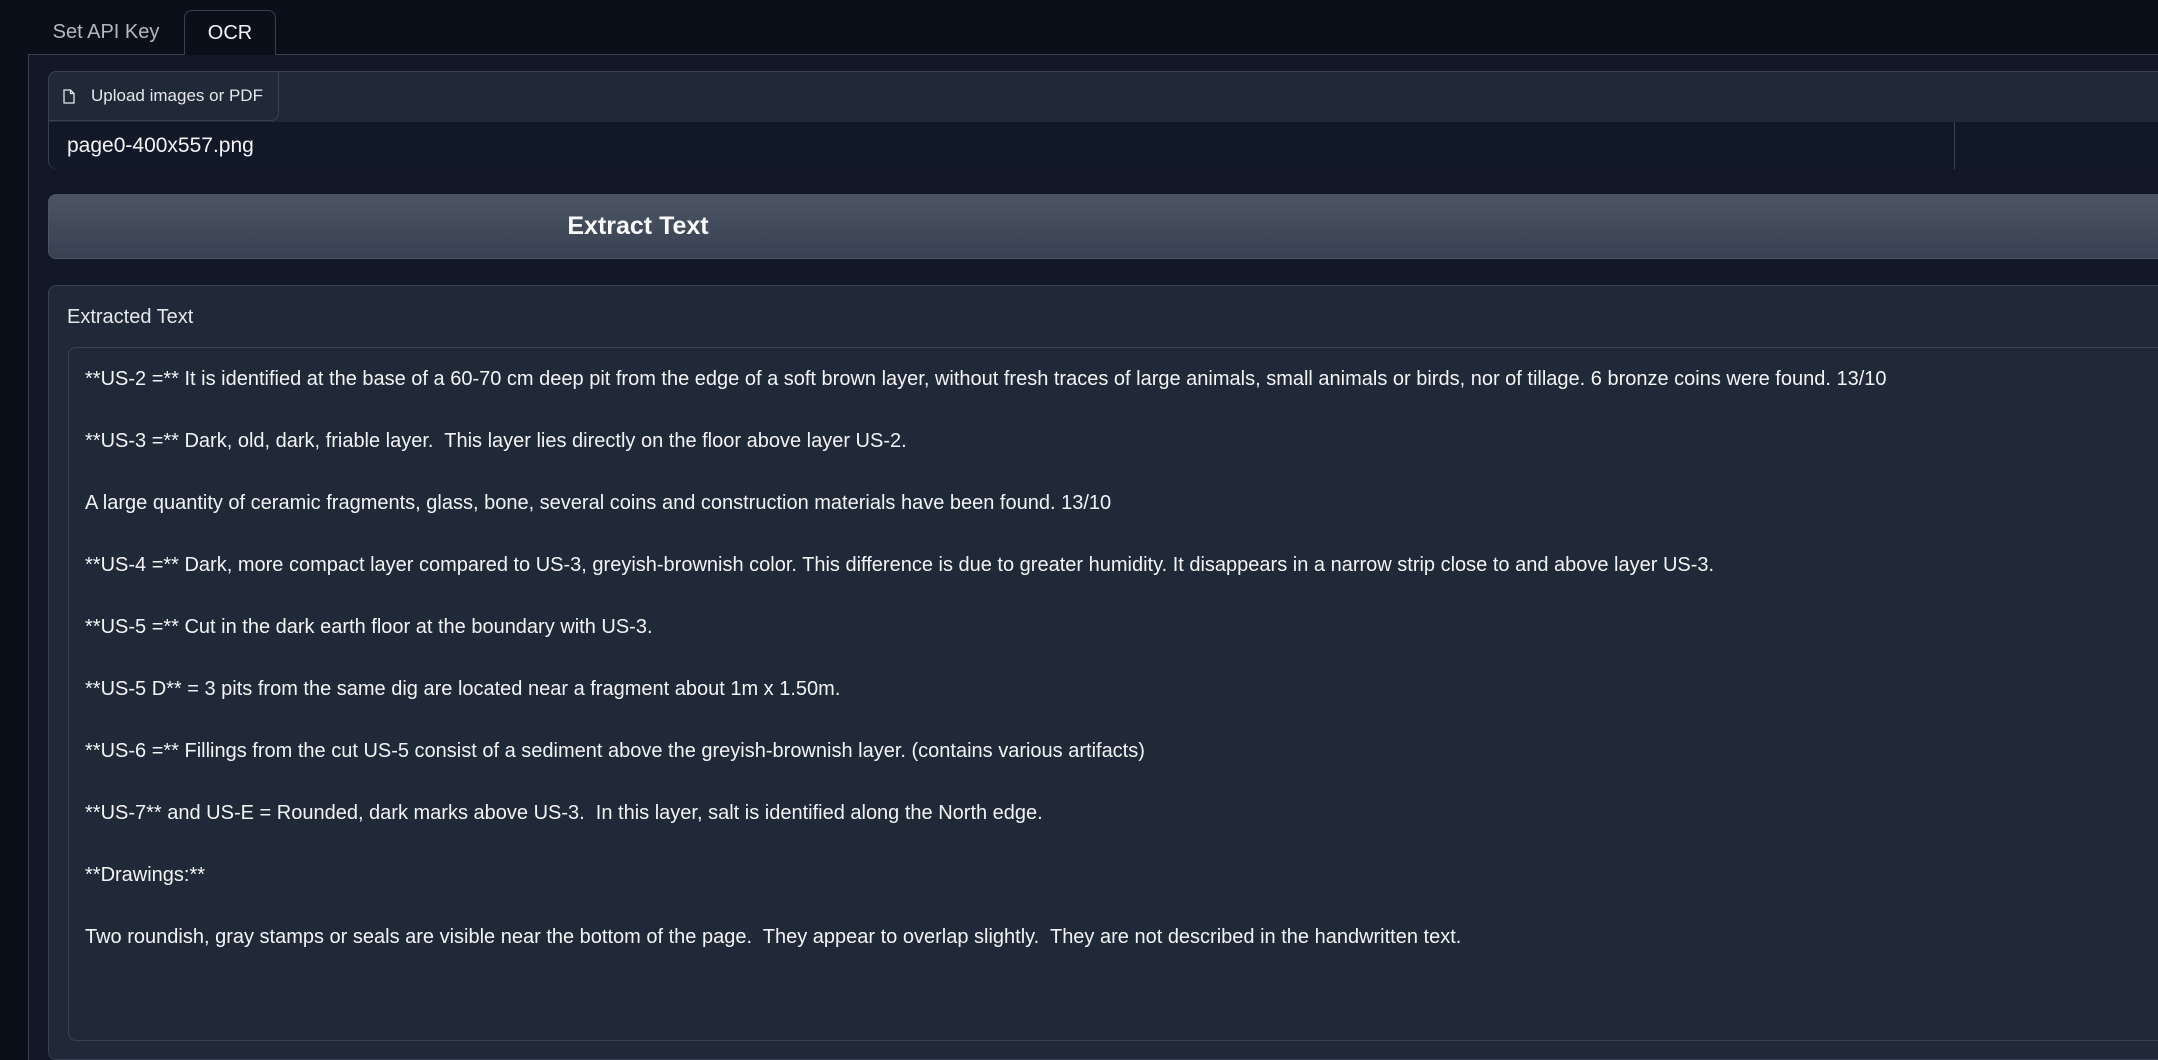 The width and height of the screenshot is (2158, 1060). I want to click on tab-ocr: OCR, so click(230, 32).